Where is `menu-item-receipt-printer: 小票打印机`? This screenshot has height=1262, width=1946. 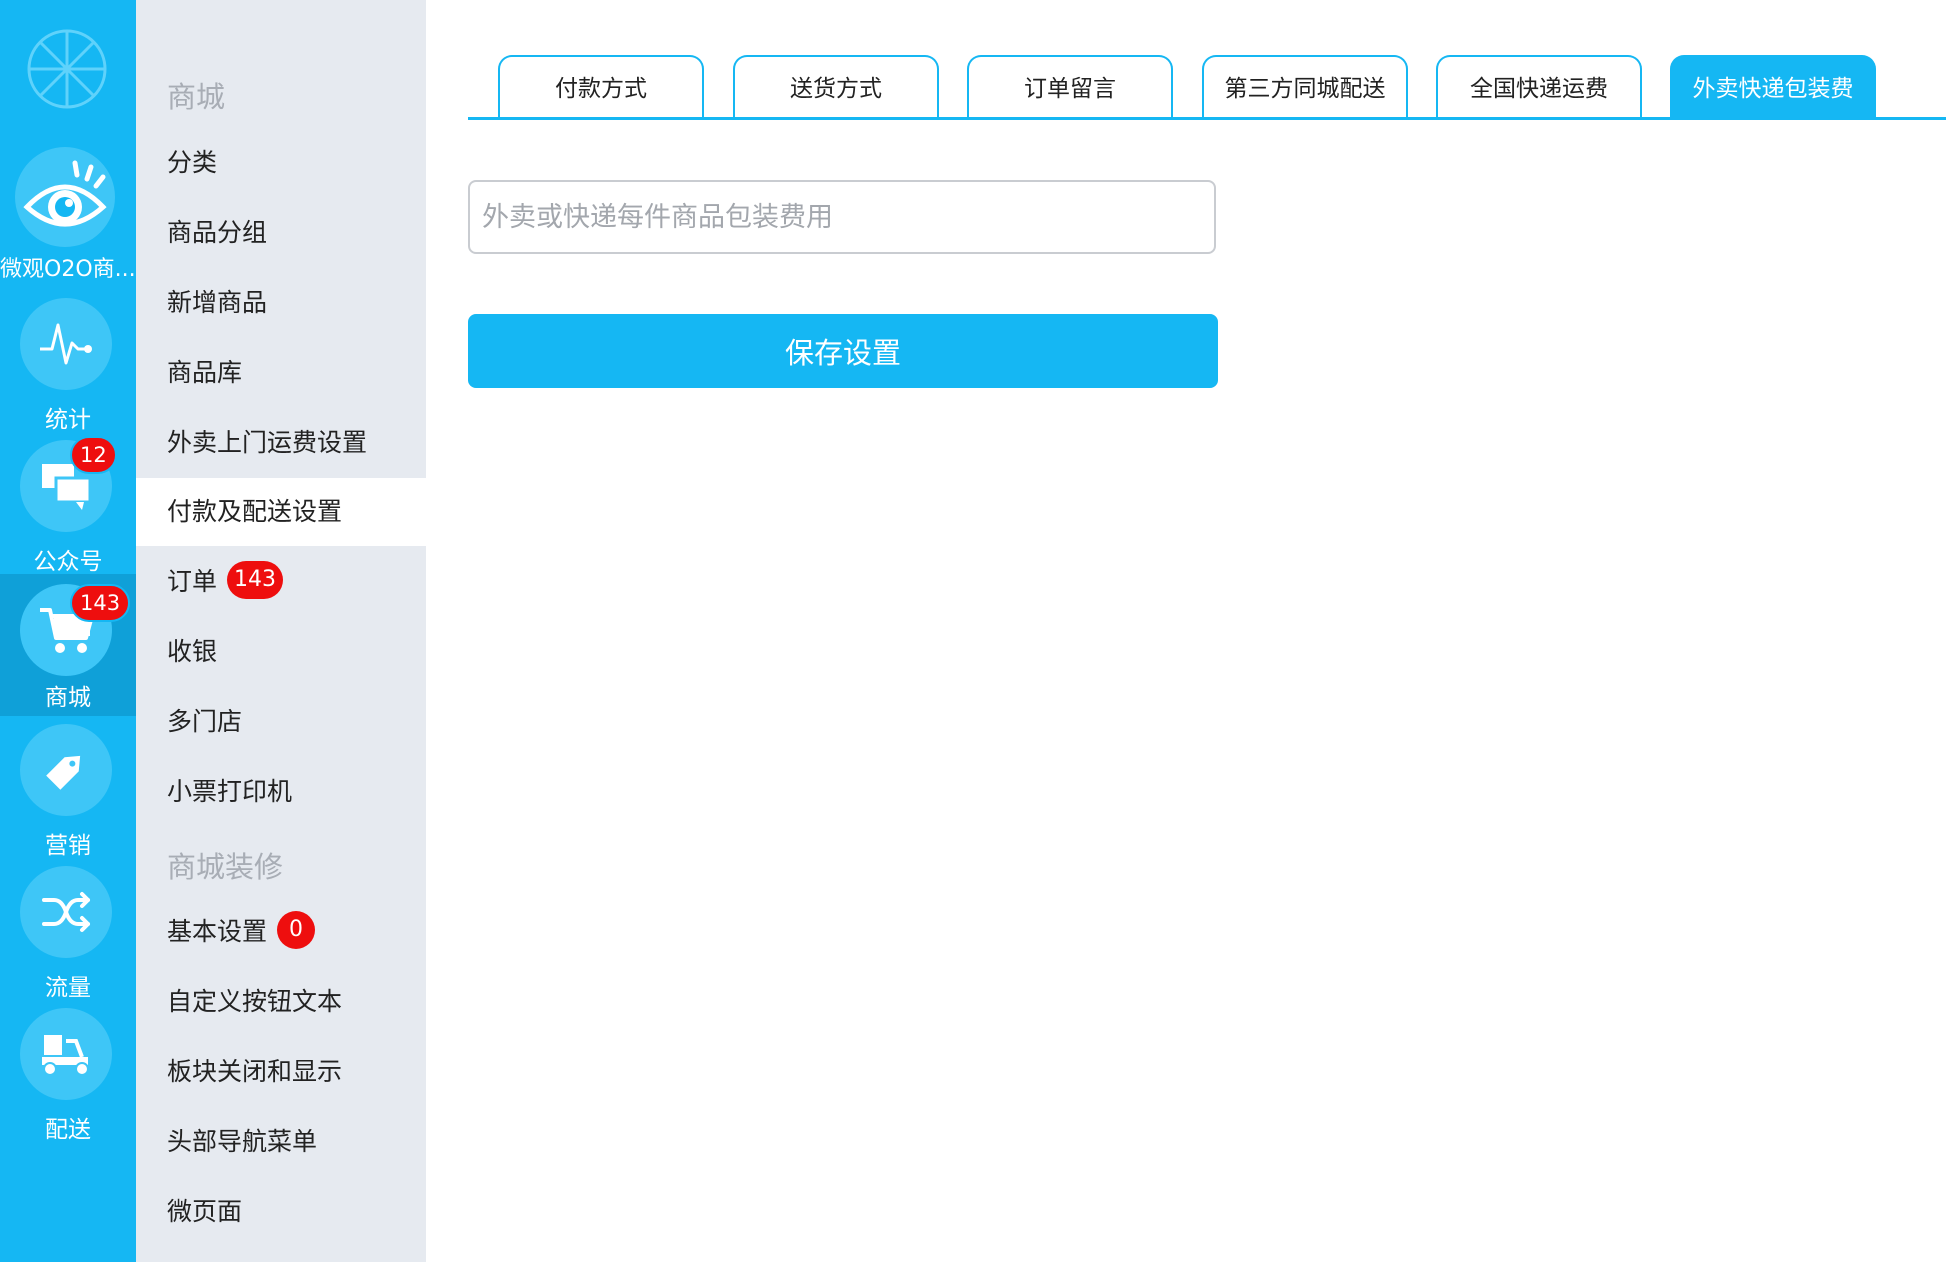 menu-item-receipt-printer: 小票打印机 is located at coordinates (281, 792).